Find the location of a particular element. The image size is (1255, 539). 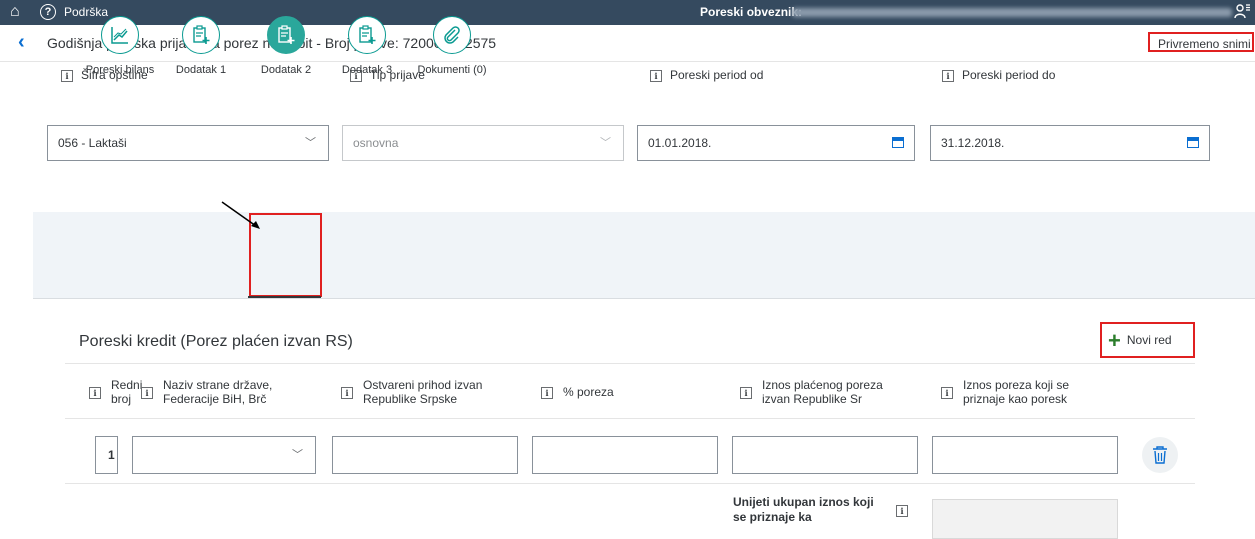

total-label: Unijeti ukupan iznos koji se priznaje ka is located at coordinates (803, 509).